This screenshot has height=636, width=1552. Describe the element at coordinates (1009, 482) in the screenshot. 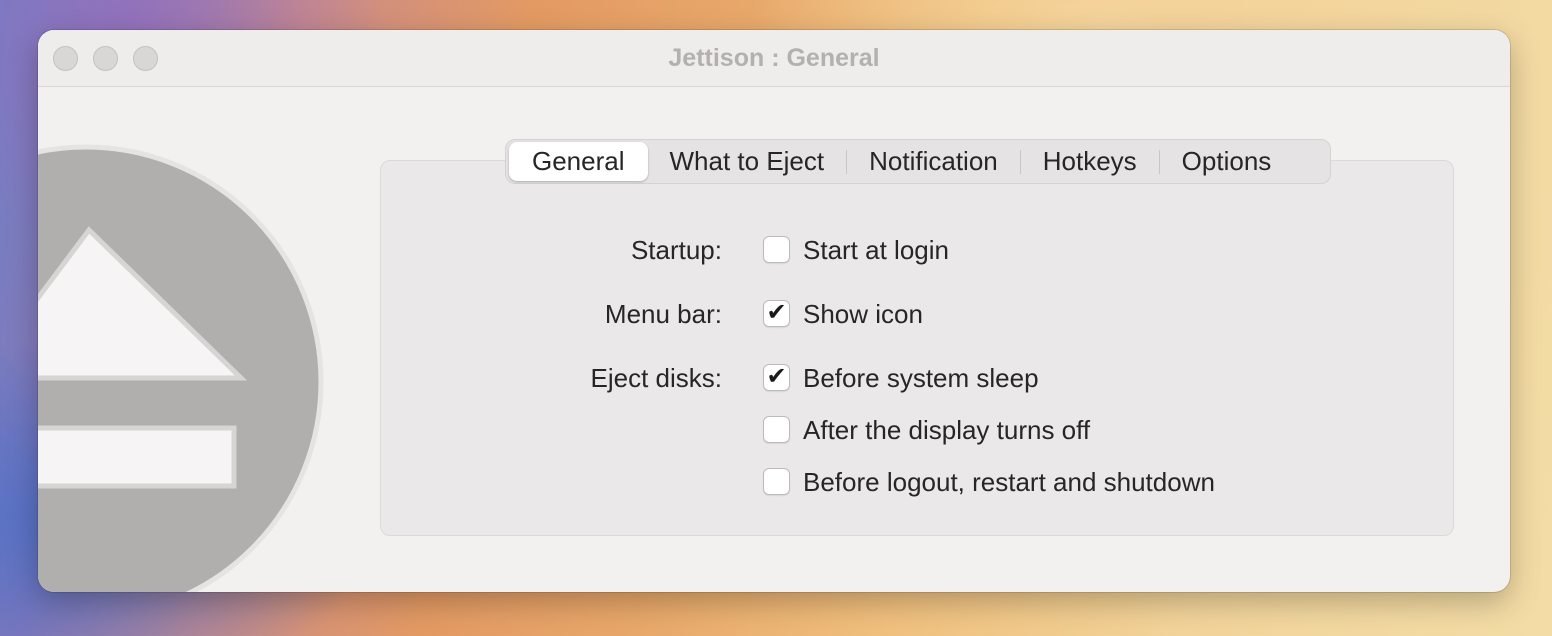

I see `before-logout-label: Before logout, restart and shutdown` at that location.